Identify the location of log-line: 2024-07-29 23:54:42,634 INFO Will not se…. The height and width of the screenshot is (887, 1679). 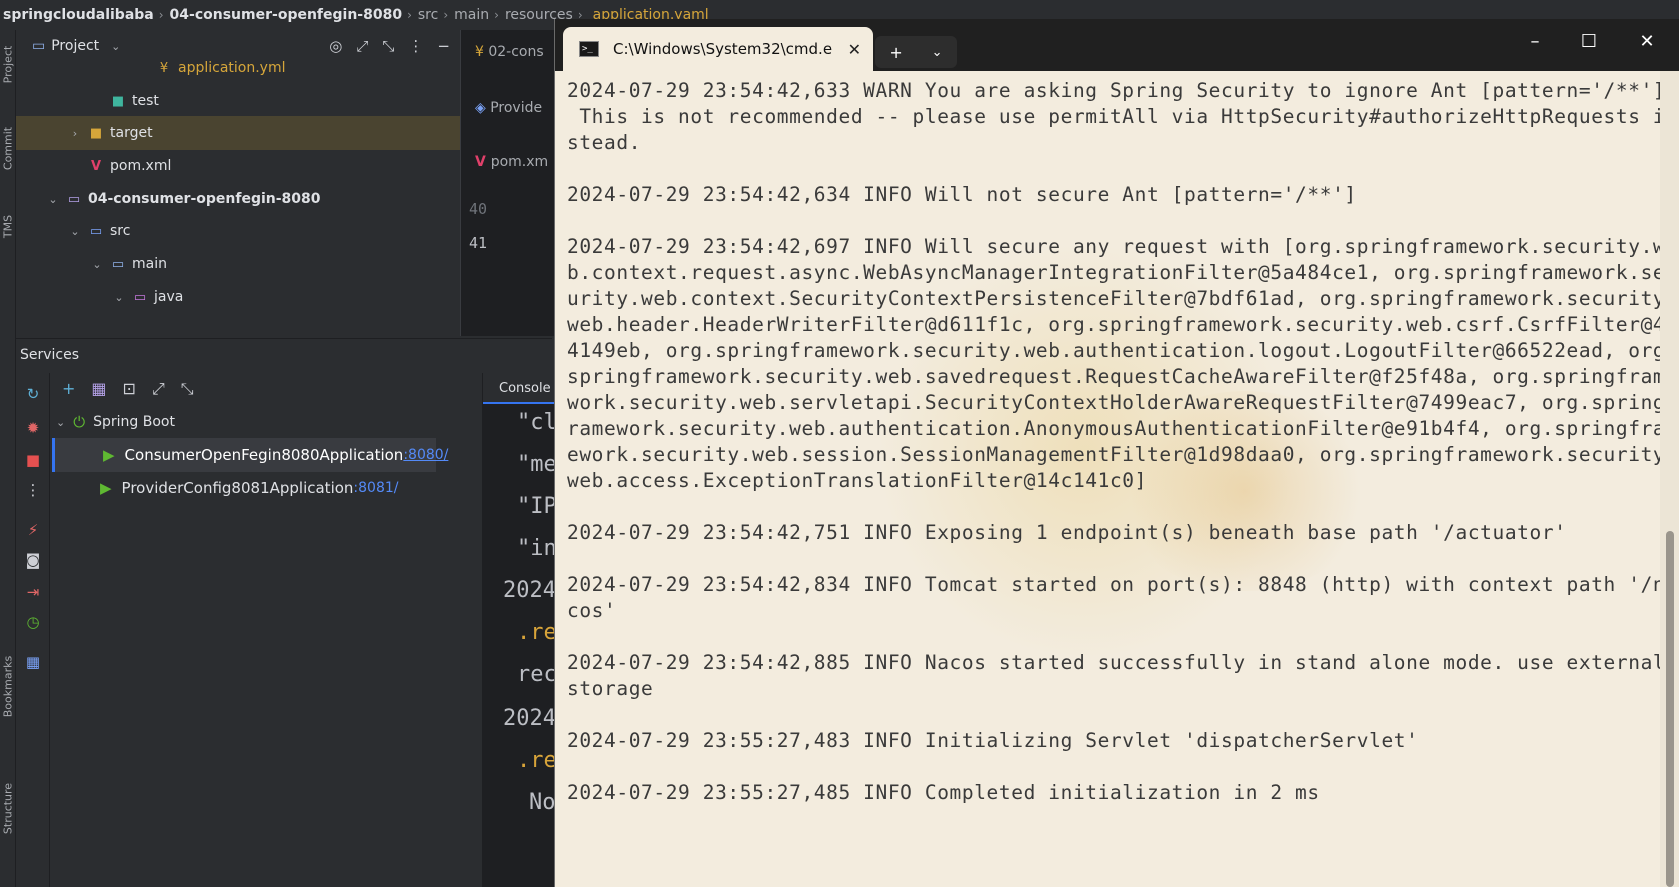
(962, 194).